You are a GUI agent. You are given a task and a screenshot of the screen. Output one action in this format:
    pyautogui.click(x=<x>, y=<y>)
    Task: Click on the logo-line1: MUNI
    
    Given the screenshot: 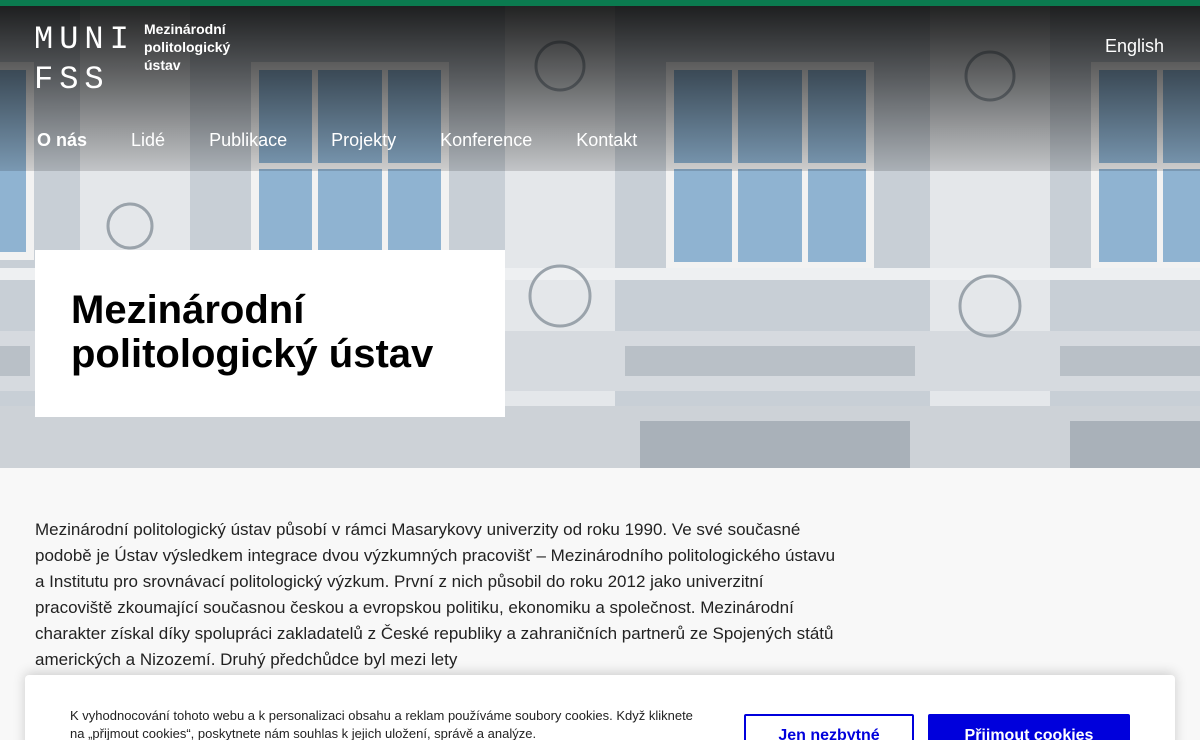 What is the action you would take?
    pyautogui.click(x=84, y=39)
    